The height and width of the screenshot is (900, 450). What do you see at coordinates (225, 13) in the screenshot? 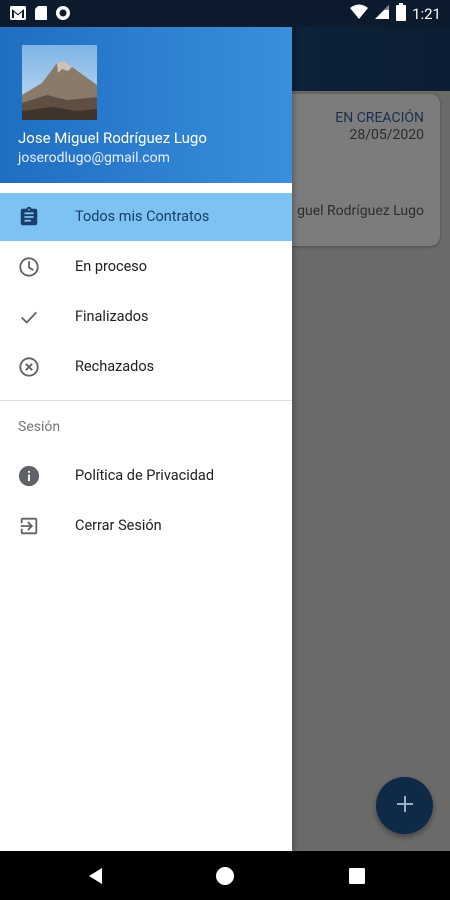
I see `status-bar: 1:21` at bounding box center [225, 13].